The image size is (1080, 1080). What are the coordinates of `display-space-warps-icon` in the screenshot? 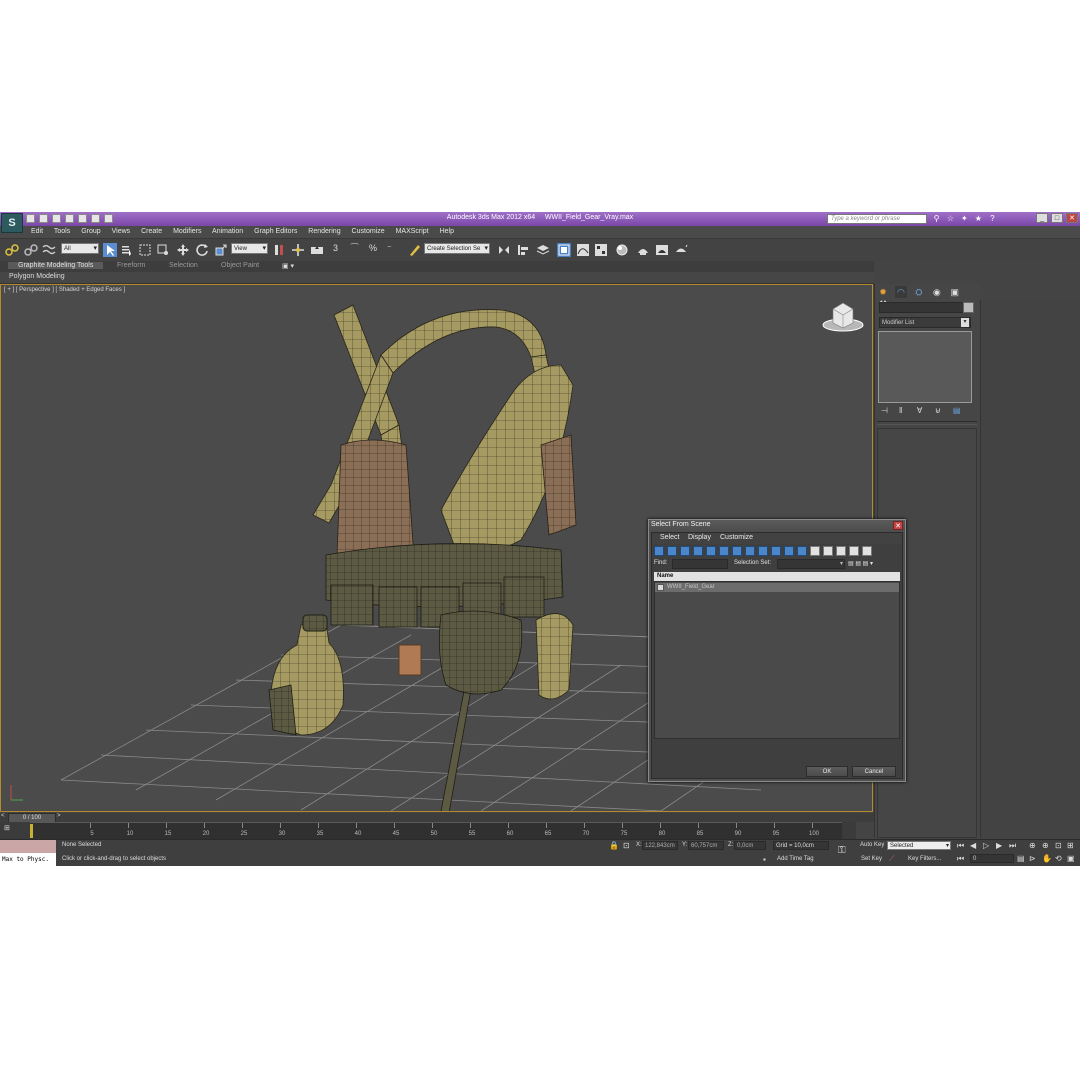 It's located at (724, 551).